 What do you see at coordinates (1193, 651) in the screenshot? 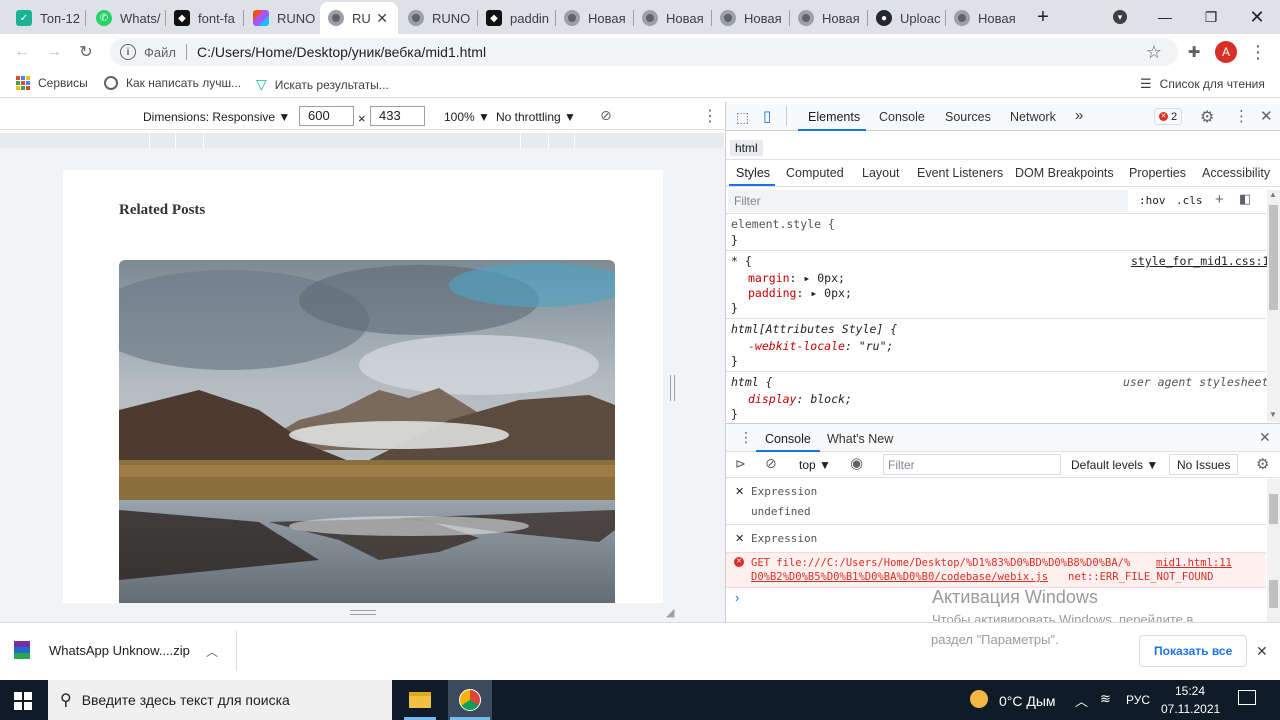
I see `show-all-downloads-button: Показать все` at bounding box center [1193, 651].